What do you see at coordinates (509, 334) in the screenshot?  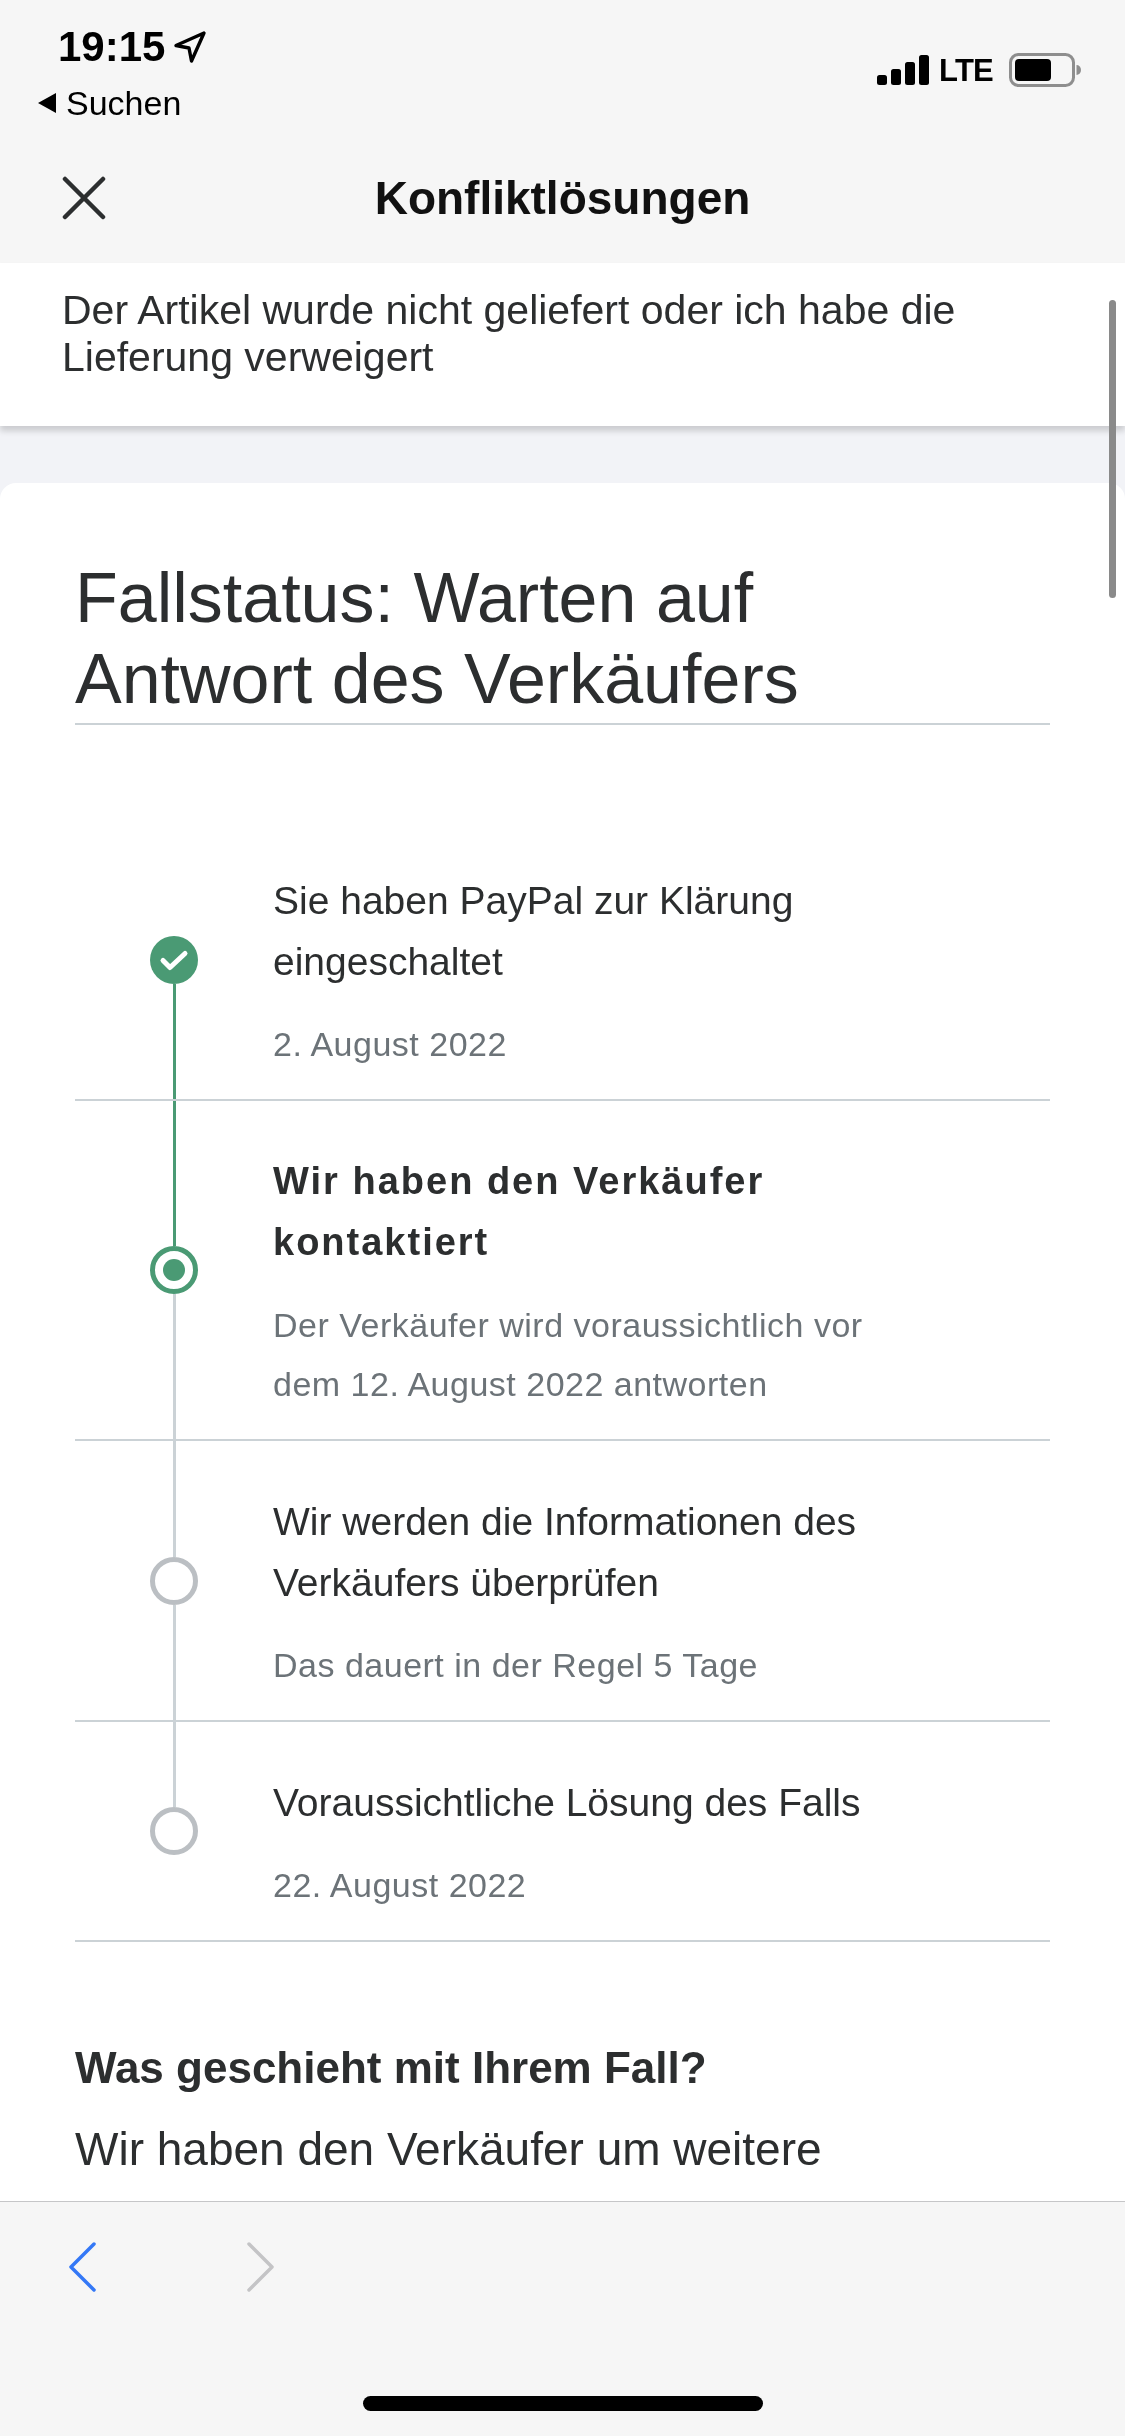 I see `case-type-text: Der Artikel wurde nicht geliefert oder ich habe die Lieferung verweigert` at bounding box center [509, 334].